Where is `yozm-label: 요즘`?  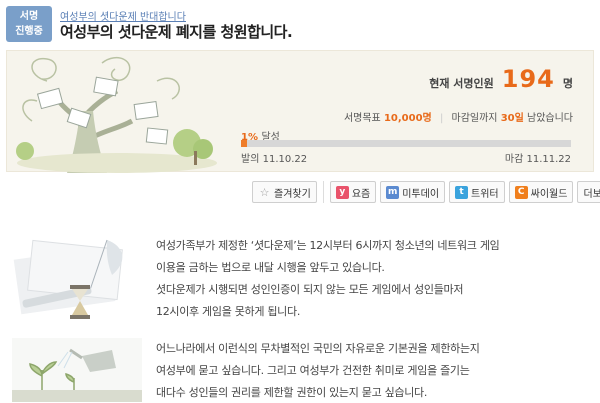
yozm-label: 요즘 is located at coordinates (361, 194).